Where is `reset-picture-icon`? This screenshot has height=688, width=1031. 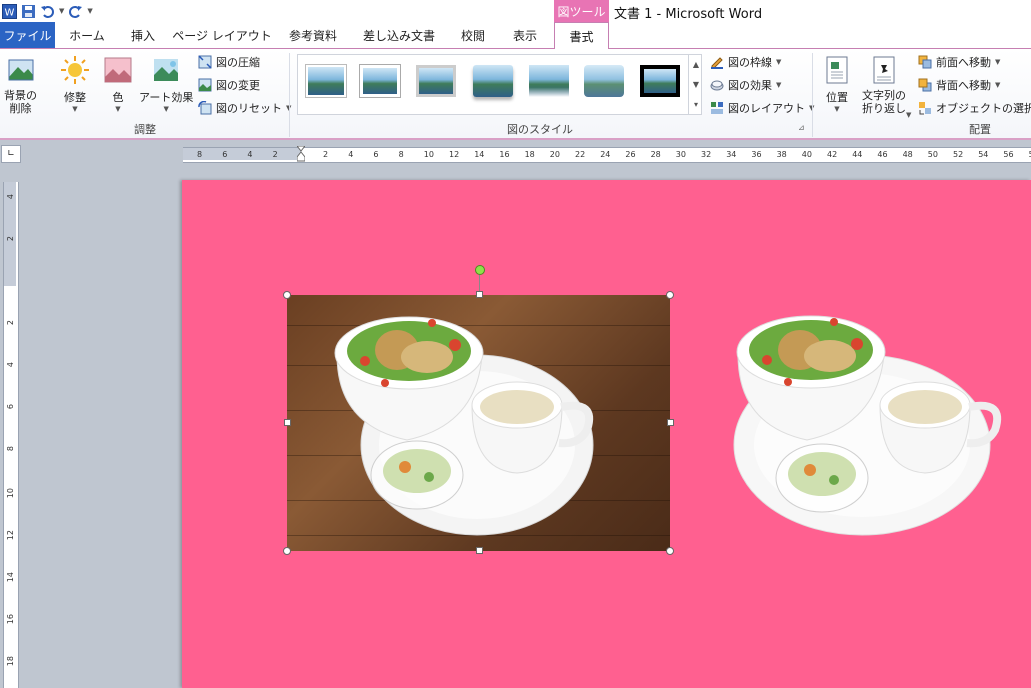 reset-picture-icon is located at coordinates (205, 108).